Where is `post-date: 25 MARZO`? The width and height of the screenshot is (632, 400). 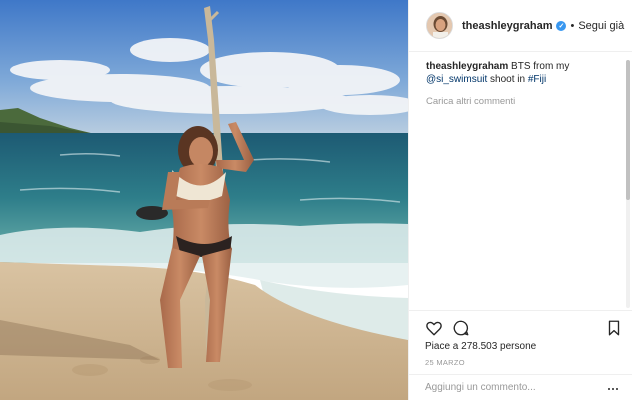
post-date: 25 MARZO is located at coordinates (445, 362).